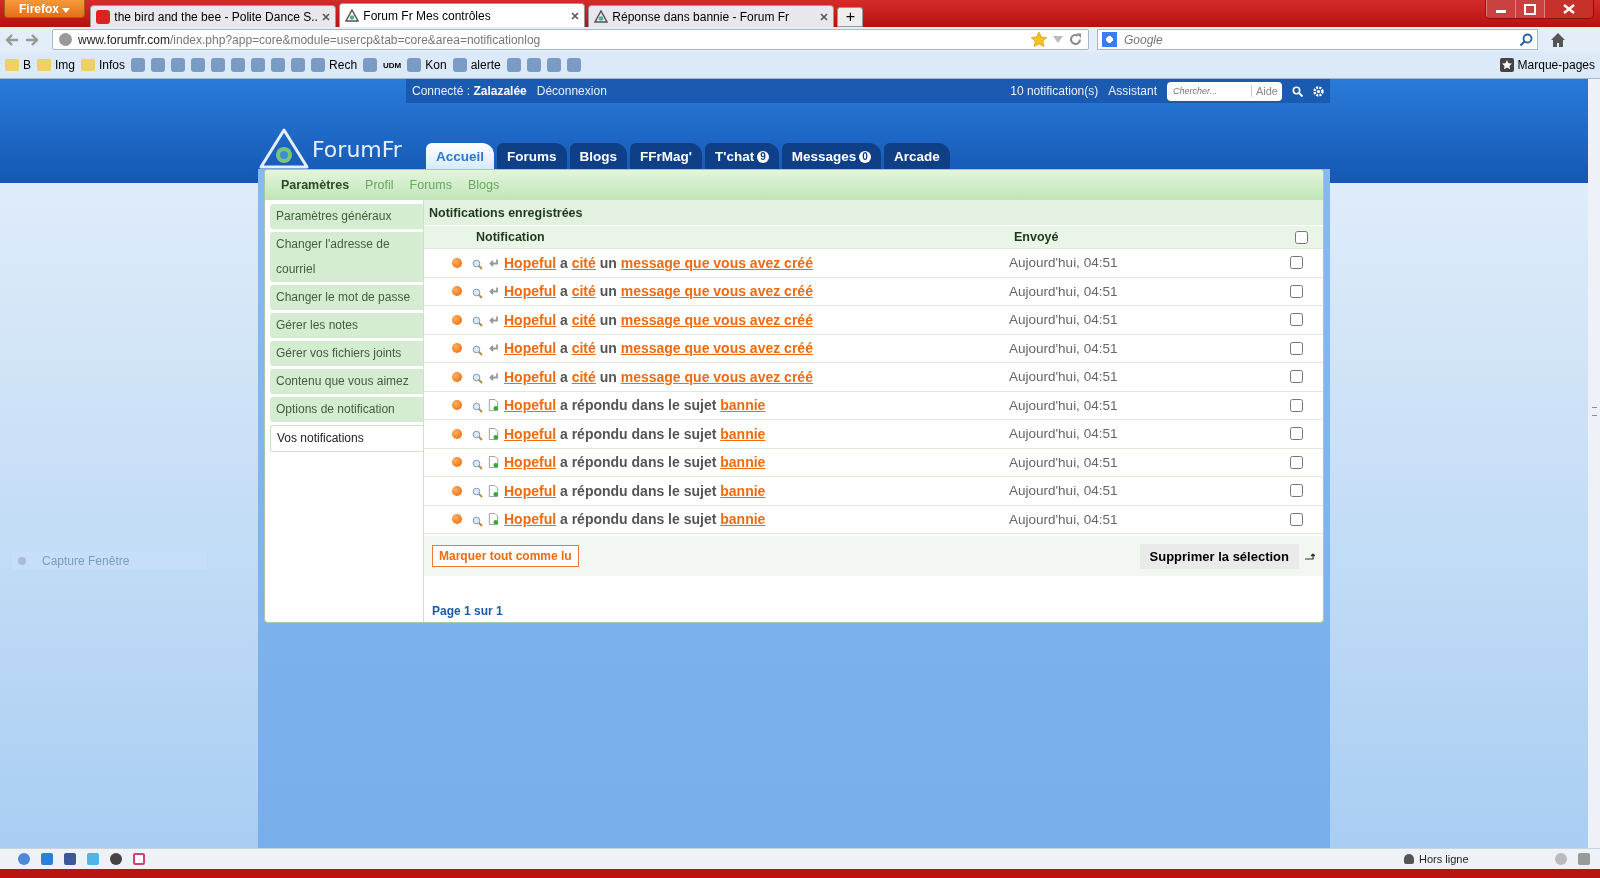 This screenshot has height=878, width=1600. Describe the element at coordinates (342, 149) in the screenshot. I see `forumfr-logo: ForumFr` at that location.